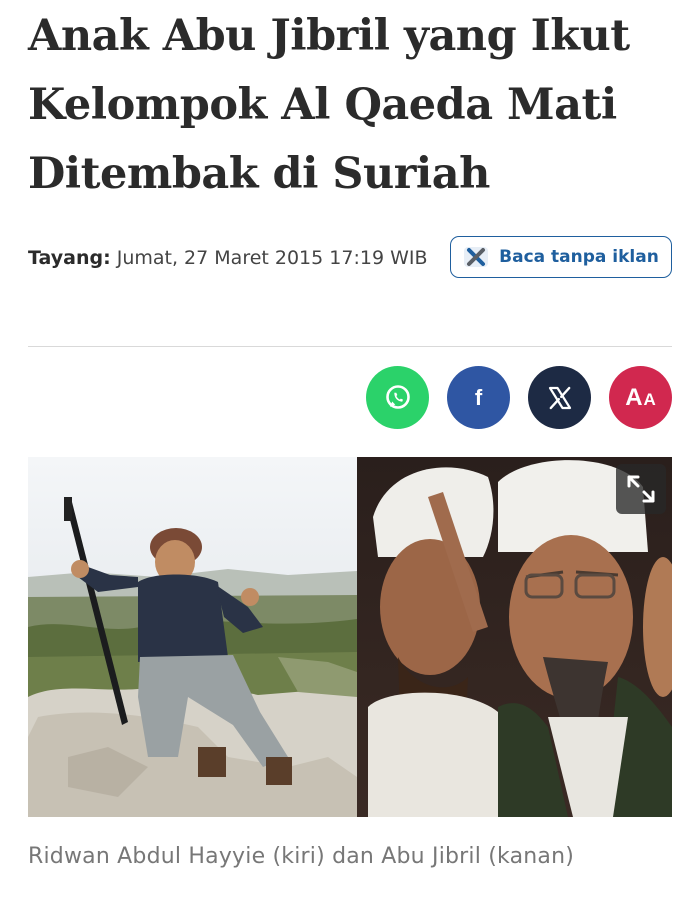 The width and height of the screenshot is (700, 900). I want to click on publish-date: Jumat, 27 Maret 2015 17:19 WIB, so click(272, 258).